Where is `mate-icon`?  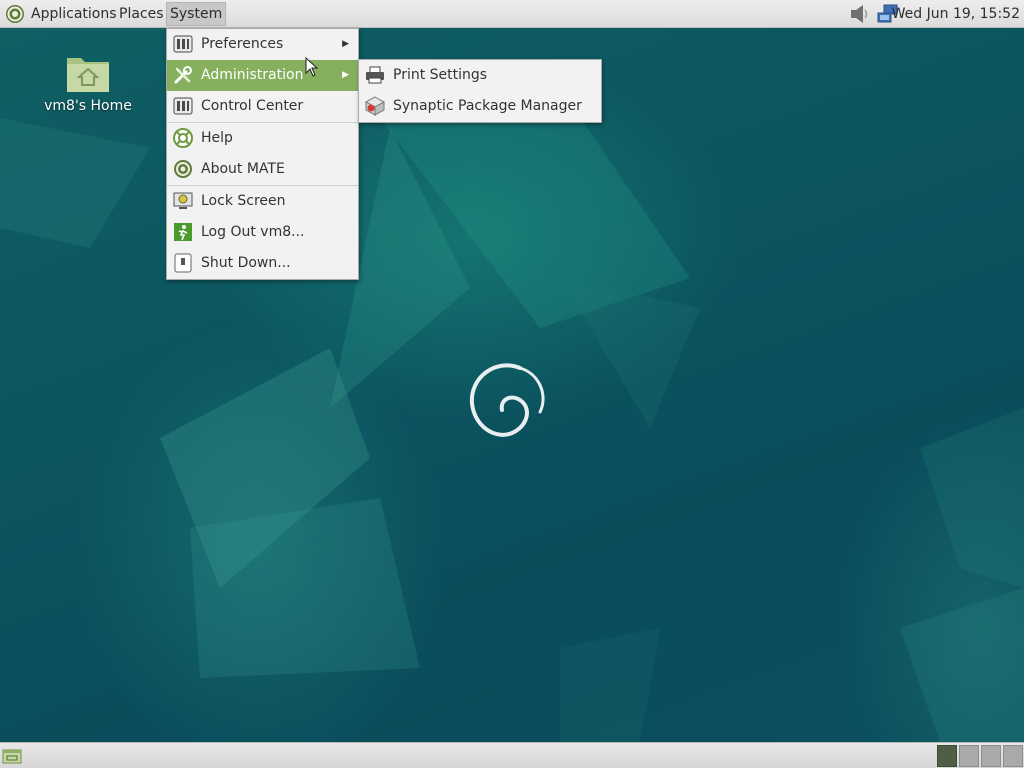 mate-icon is located at coordinates (183, 169).